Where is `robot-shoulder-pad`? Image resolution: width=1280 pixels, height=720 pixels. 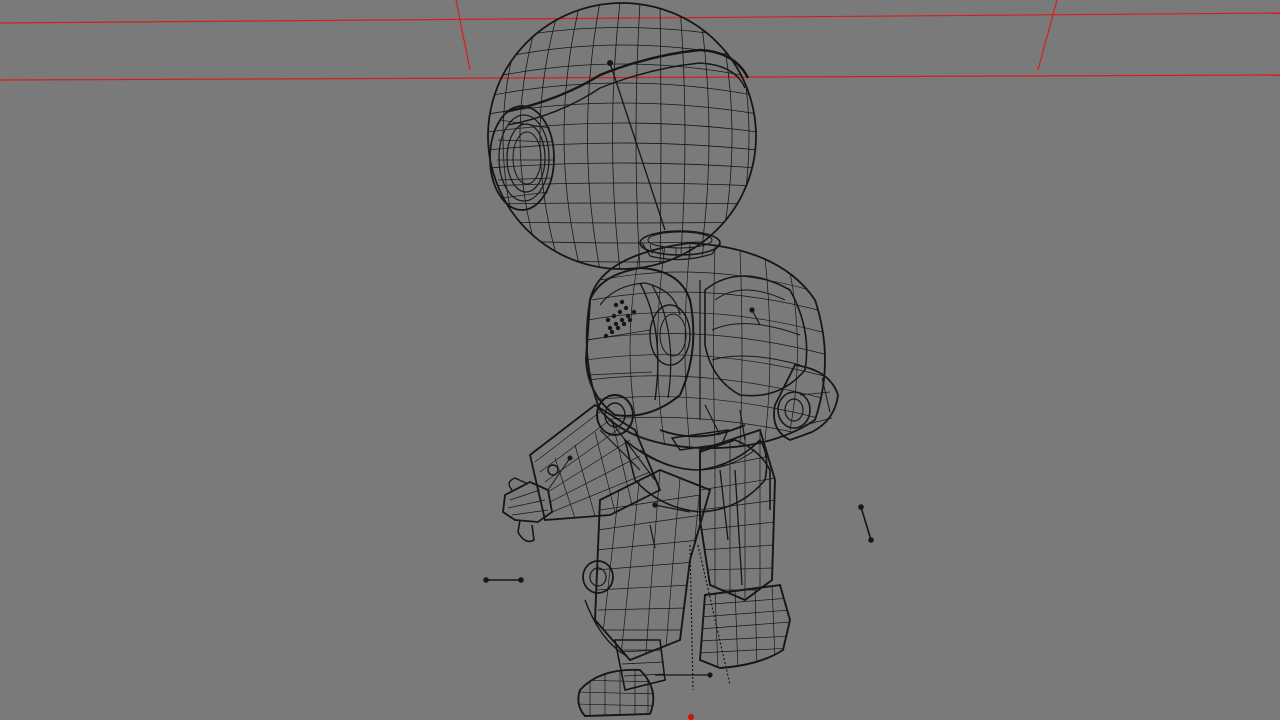 robot-shoulder-pad is located at coordinates (639, 341).